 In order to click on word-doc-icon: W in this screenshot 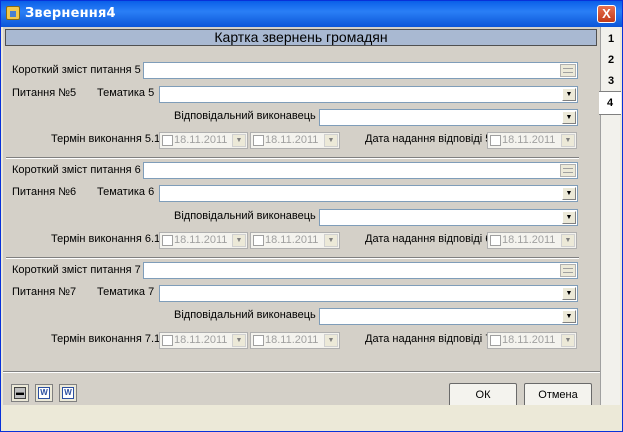, I will do `click(44, 393)`.